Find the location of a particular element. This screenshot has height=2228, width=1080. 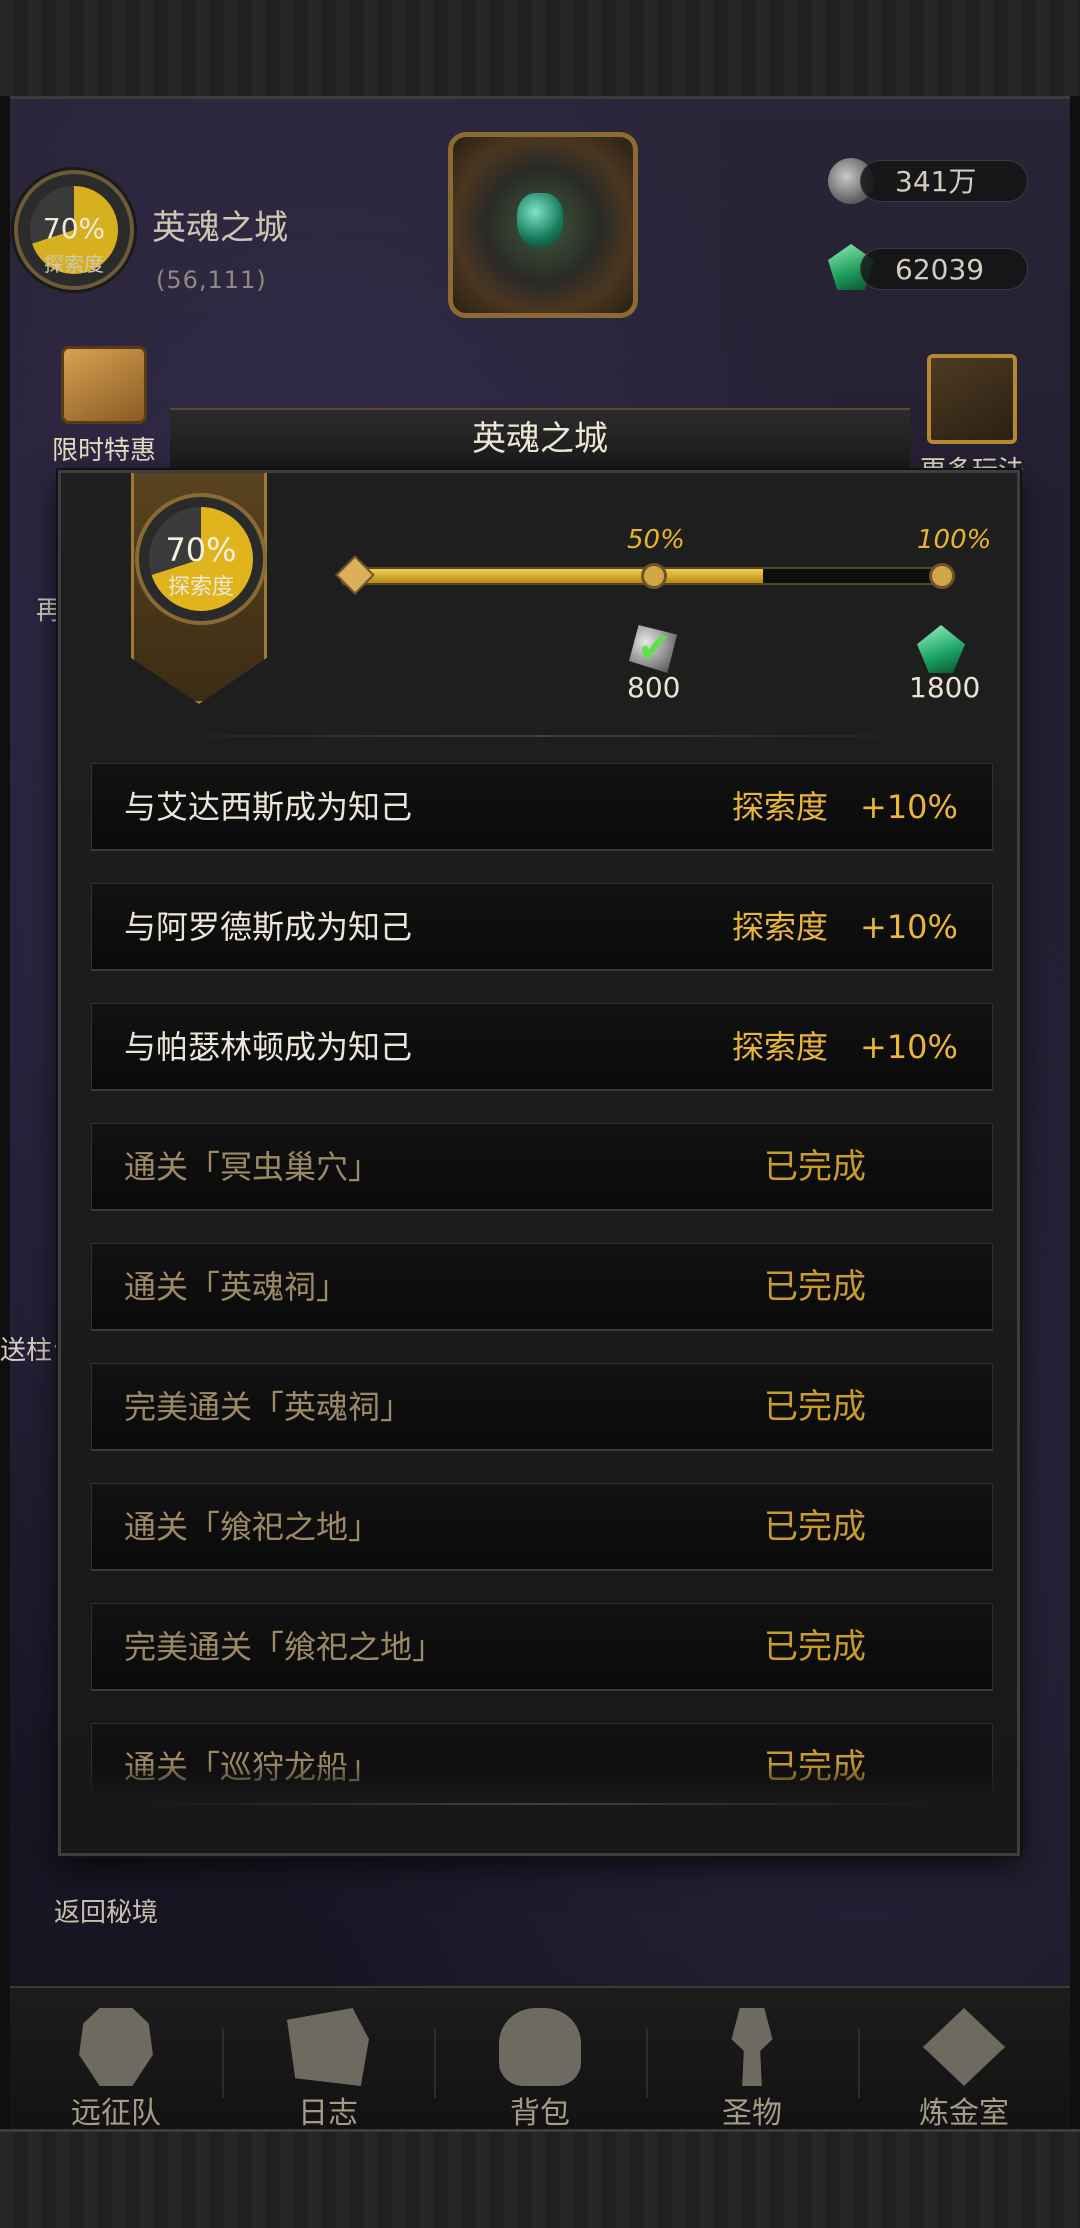

present-icon is located at coordinates (972, 399).